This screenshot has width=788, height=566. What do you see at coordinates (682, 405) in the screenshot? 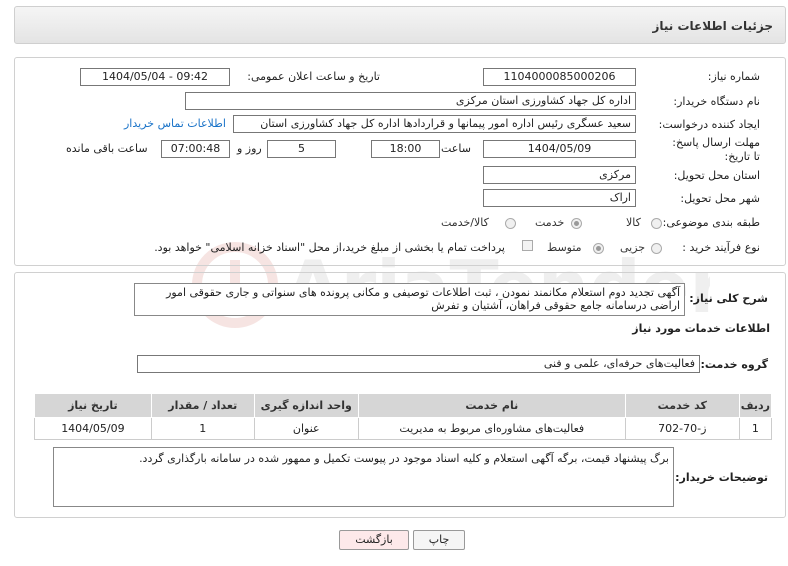
I see `col-code: کد خدمت` at bounding box center [682, 405].